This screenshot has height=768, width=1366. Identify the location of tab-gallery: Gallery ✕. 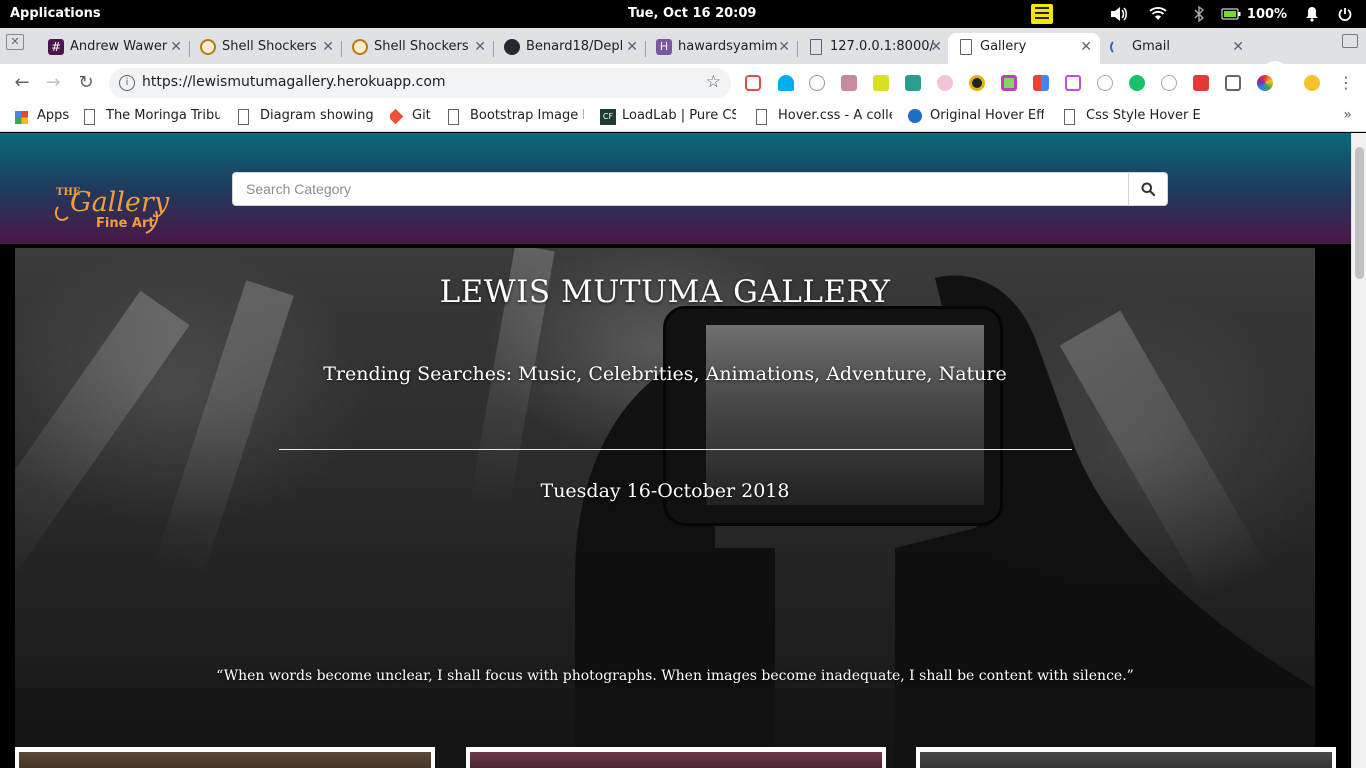
(1024, 48).